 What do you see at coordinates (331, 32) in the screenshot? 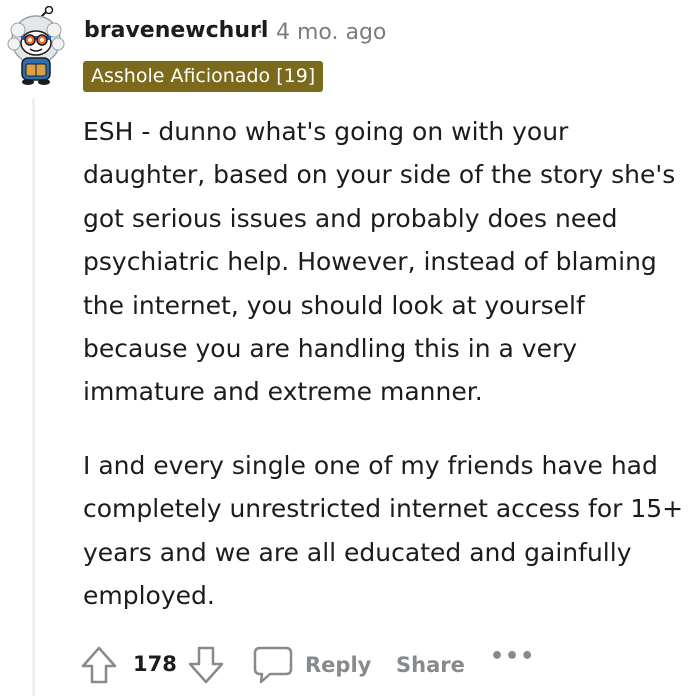
I see `comment-timestamp: 4 mo. ago` at bounding box center [331, 32].